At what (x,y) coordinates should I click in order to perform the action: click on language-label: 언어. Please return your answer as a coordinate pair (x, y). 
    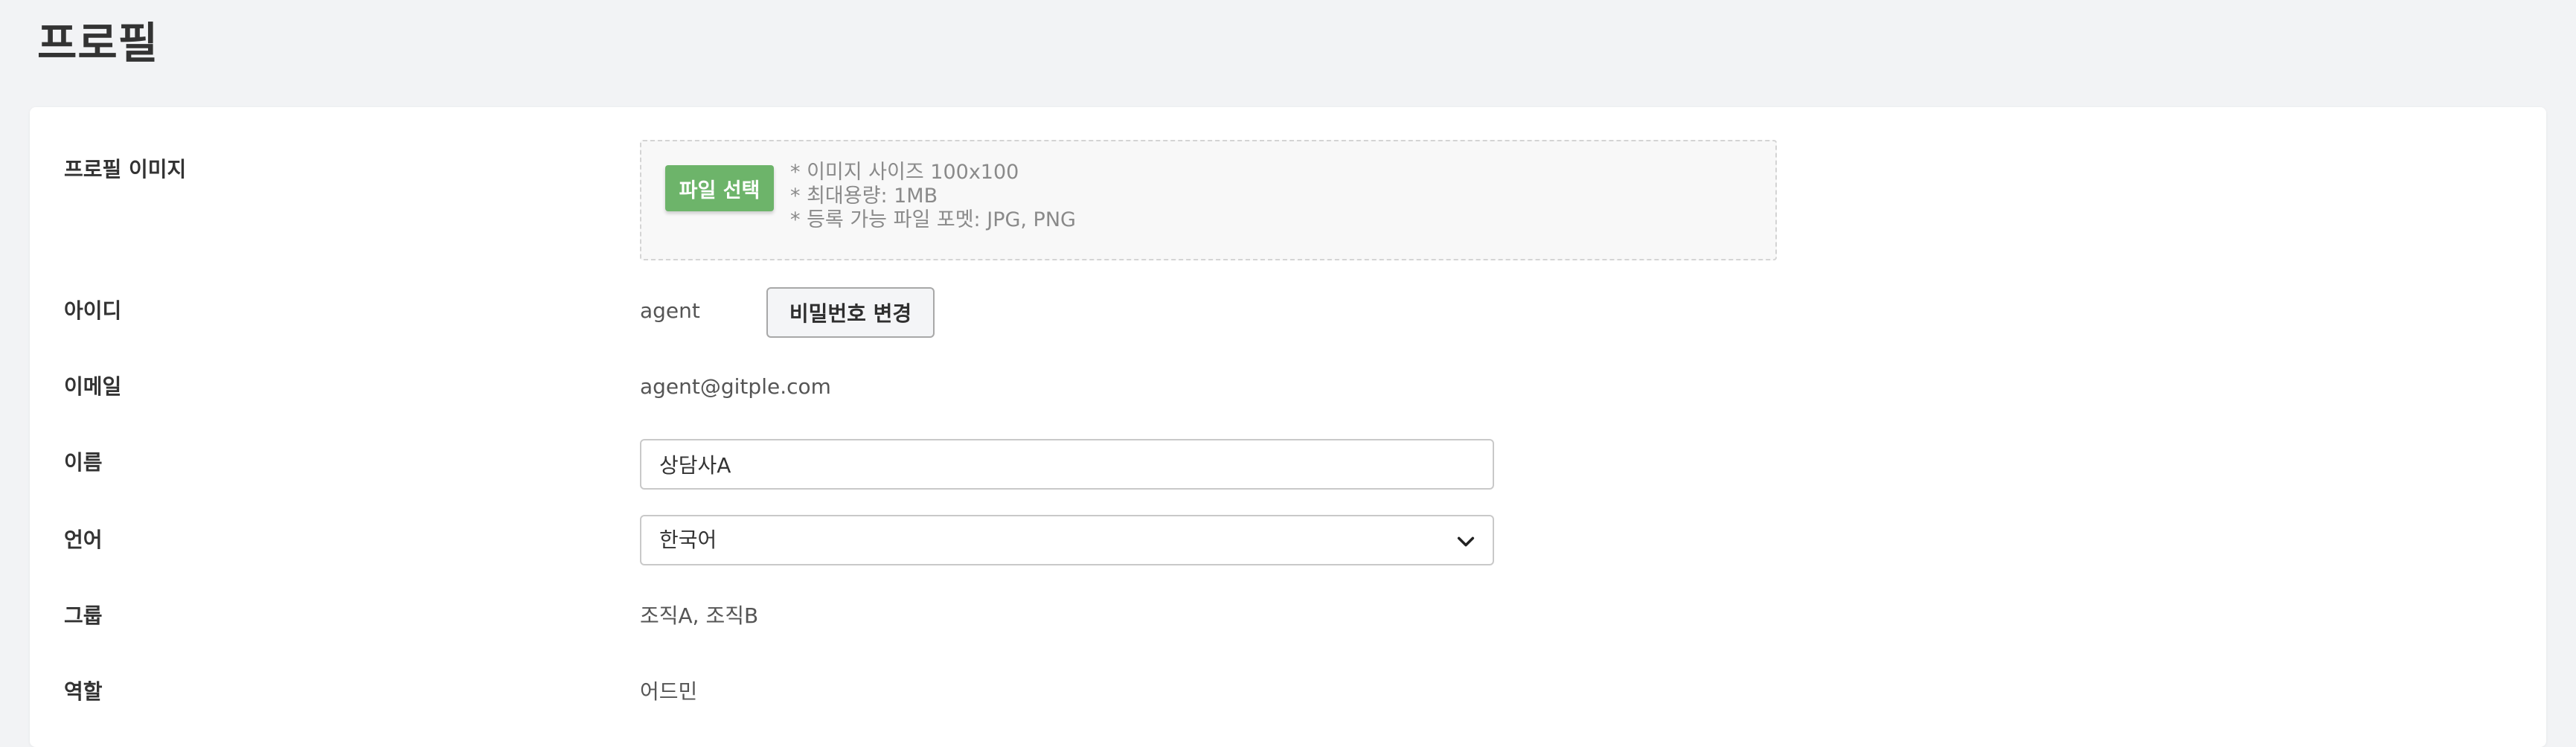
    Looking at the image, I should click on (83, 540).